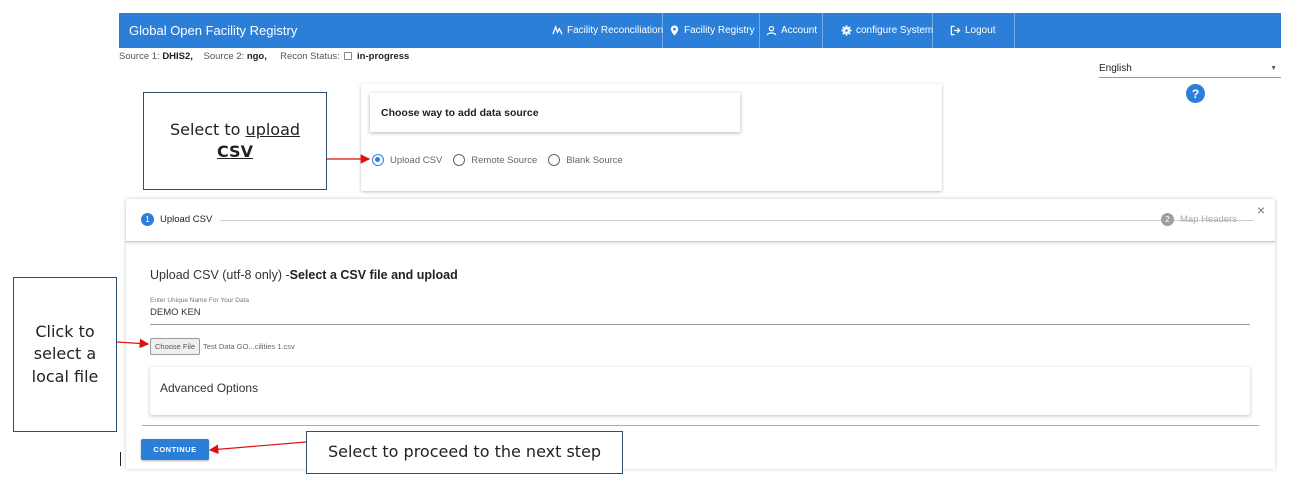 The image size is (1294, 483). I want to click on radio-label: Remote Source, so click(504, 160).